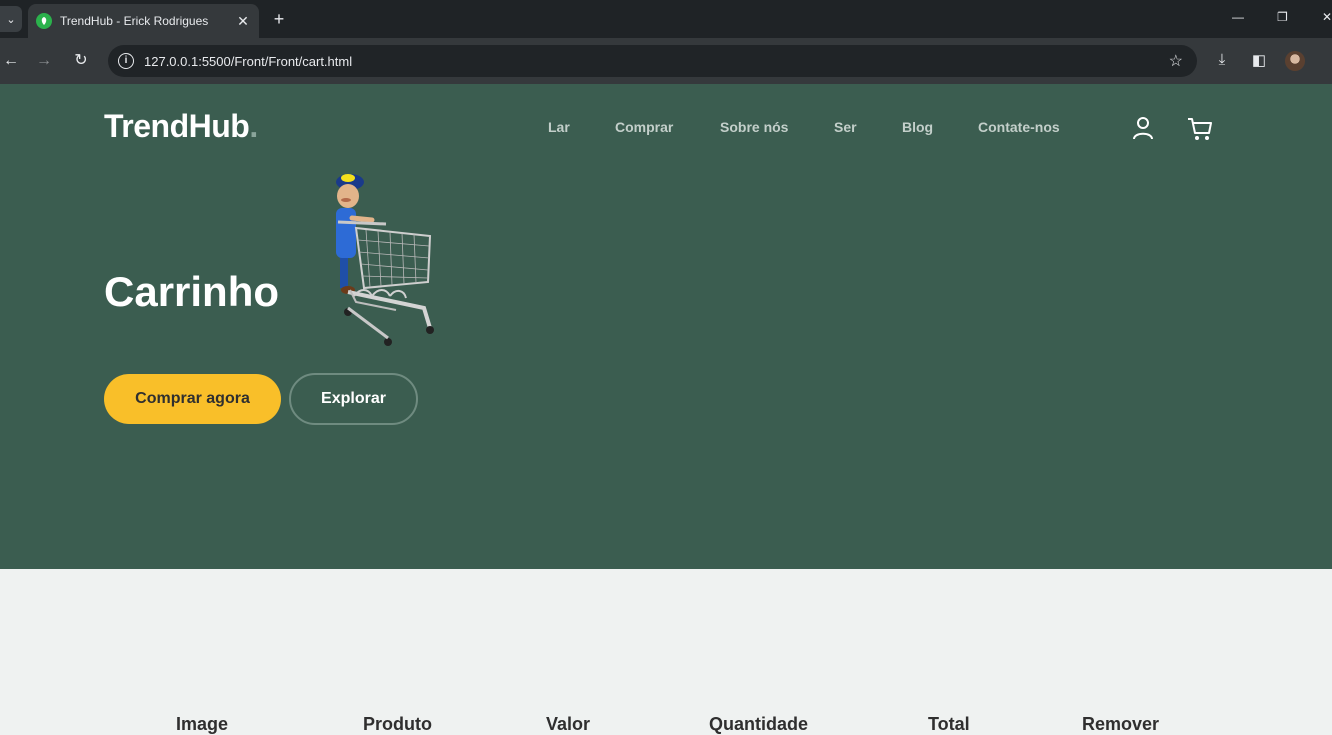 The width and height of the screenshot is (1332, 735). I want to click on column-header-produto: Produto, so click(397, 724).